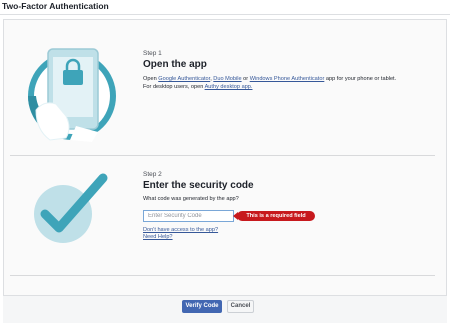  I want to click on security-code-input, so click(188, 216).